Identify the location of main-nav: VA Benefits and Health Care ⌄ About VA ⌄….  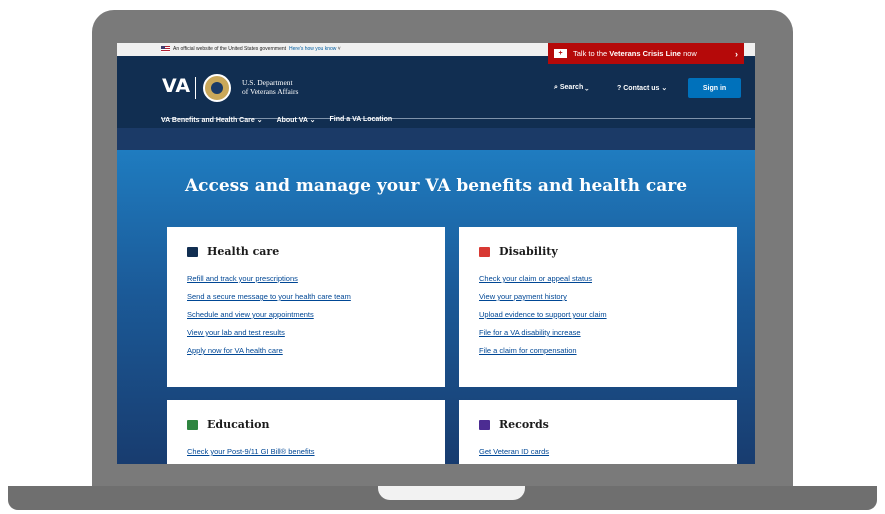
(276, 120).